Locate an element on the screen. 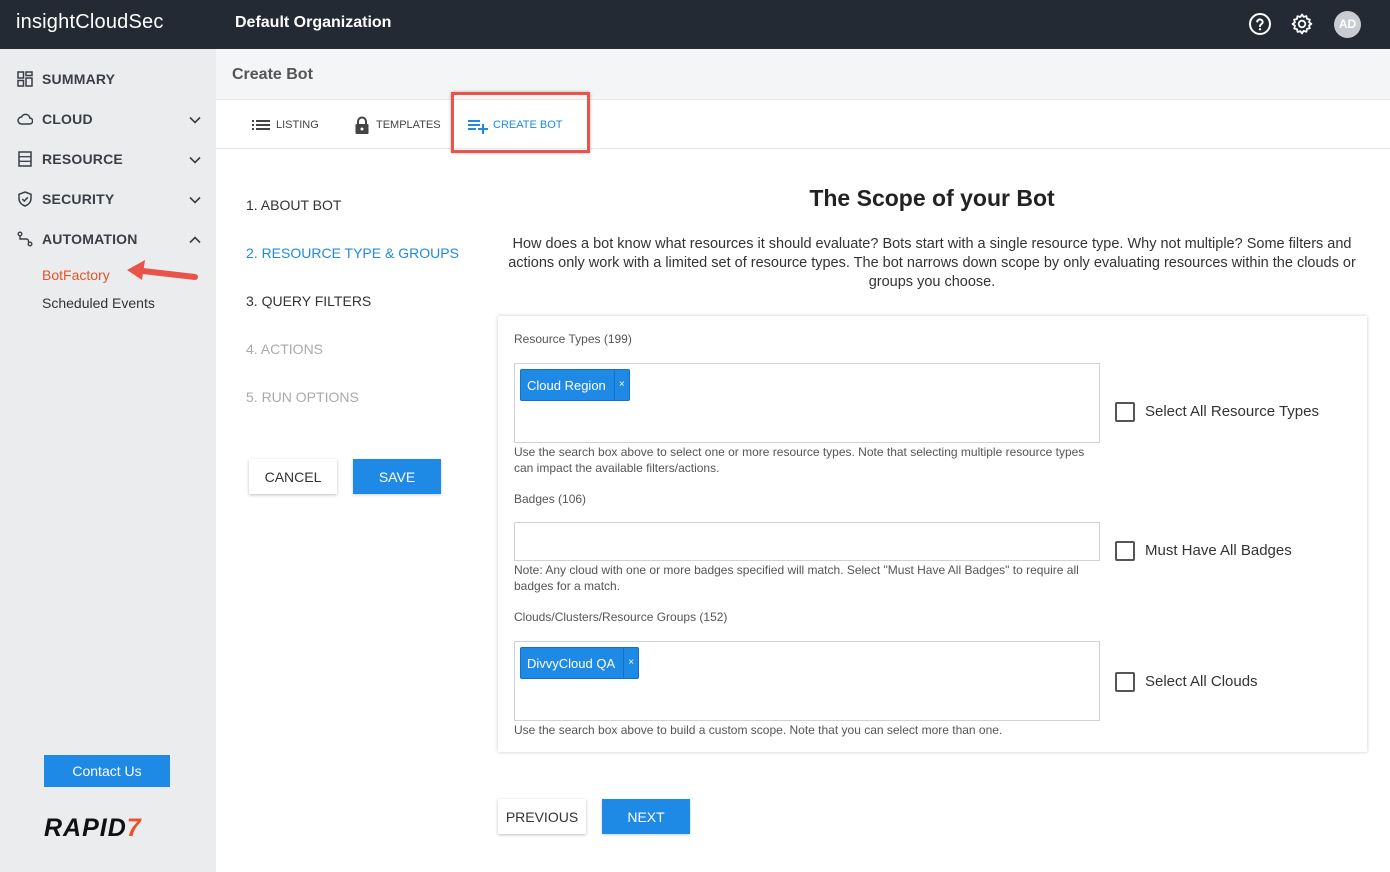 The width and height of the screenshot is (1390, 872). tab-label: LISTING is located at coordinates (297, 125).